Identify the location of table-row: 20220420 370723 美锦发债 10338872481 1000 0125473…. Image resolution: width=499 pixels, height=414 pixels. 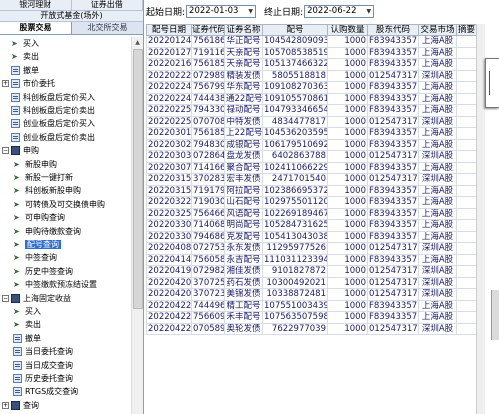
(311, 294).